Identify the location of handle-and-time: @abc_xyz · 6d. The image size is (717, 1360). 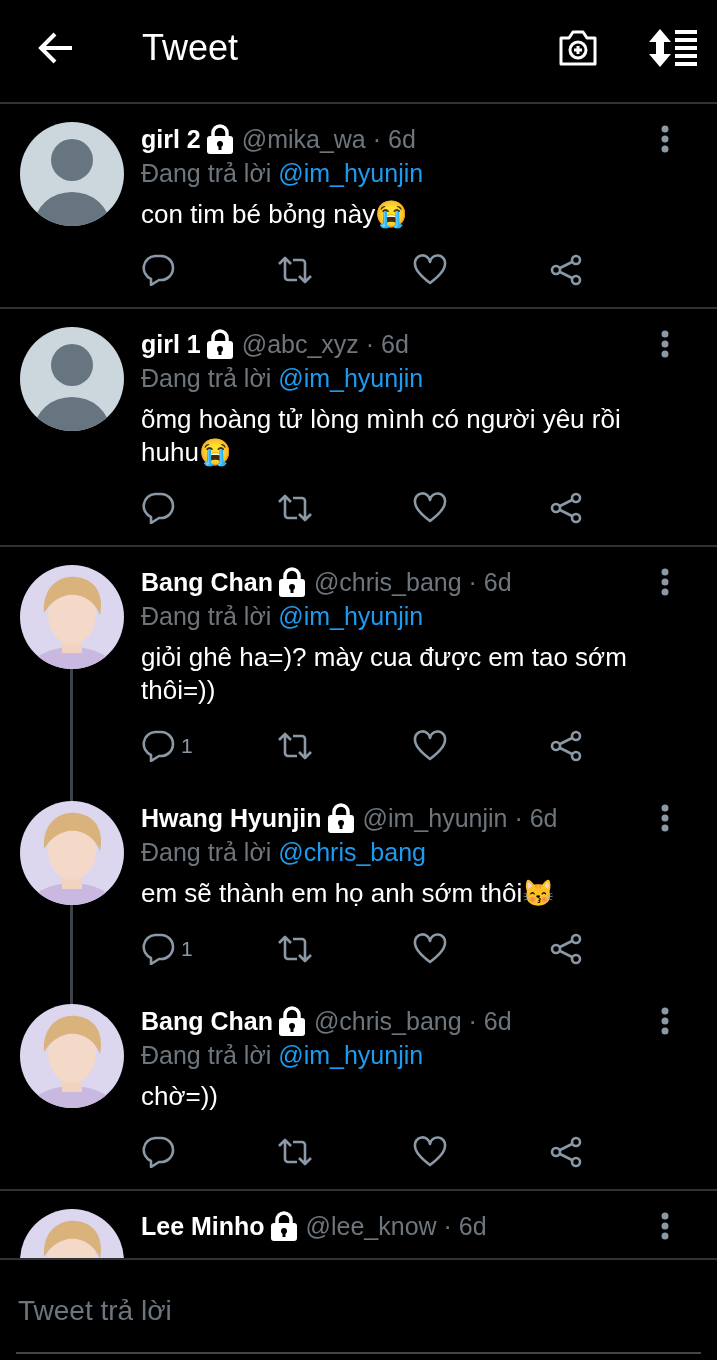
(325, 344).